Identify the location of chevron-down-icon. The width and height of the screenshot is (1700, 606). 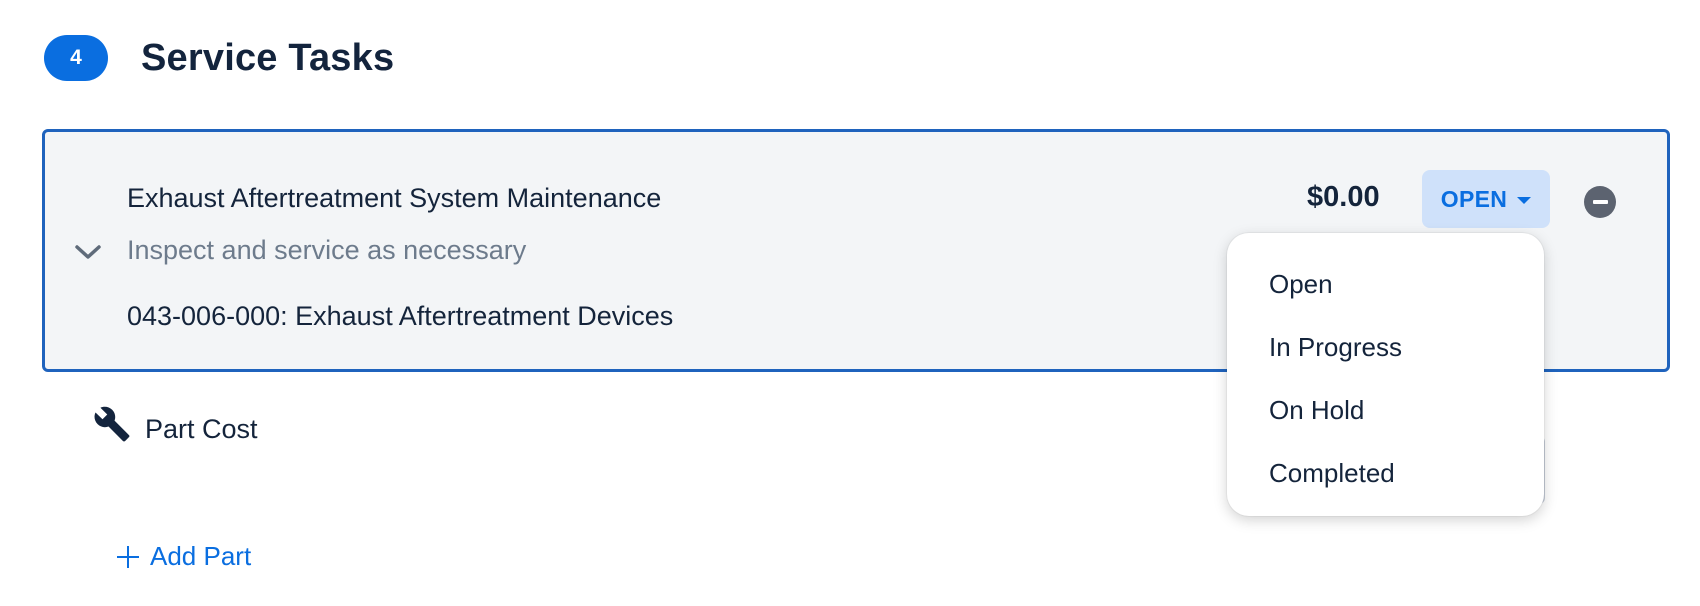
(88, 252).